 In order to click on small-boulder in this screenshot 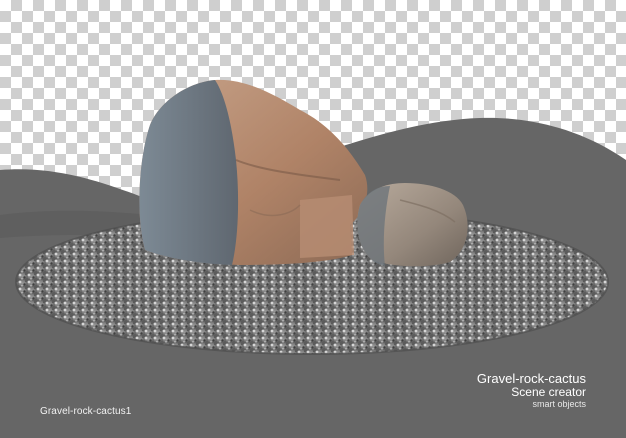, I will do `click(412, 225)`.